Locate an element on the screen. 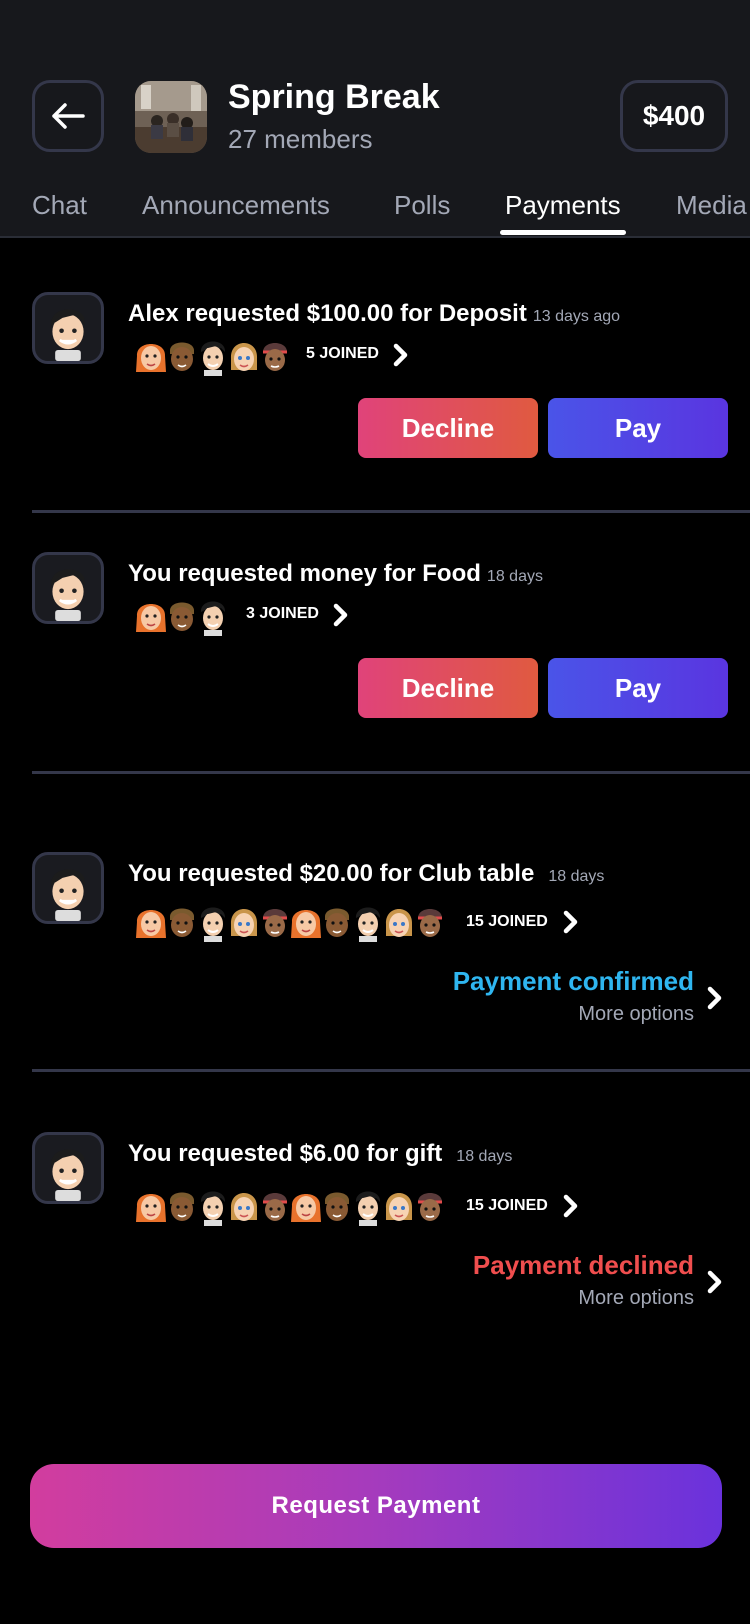 The image size is (750, 1624). balance-badge: $400 is located at coordinates (674, 116).